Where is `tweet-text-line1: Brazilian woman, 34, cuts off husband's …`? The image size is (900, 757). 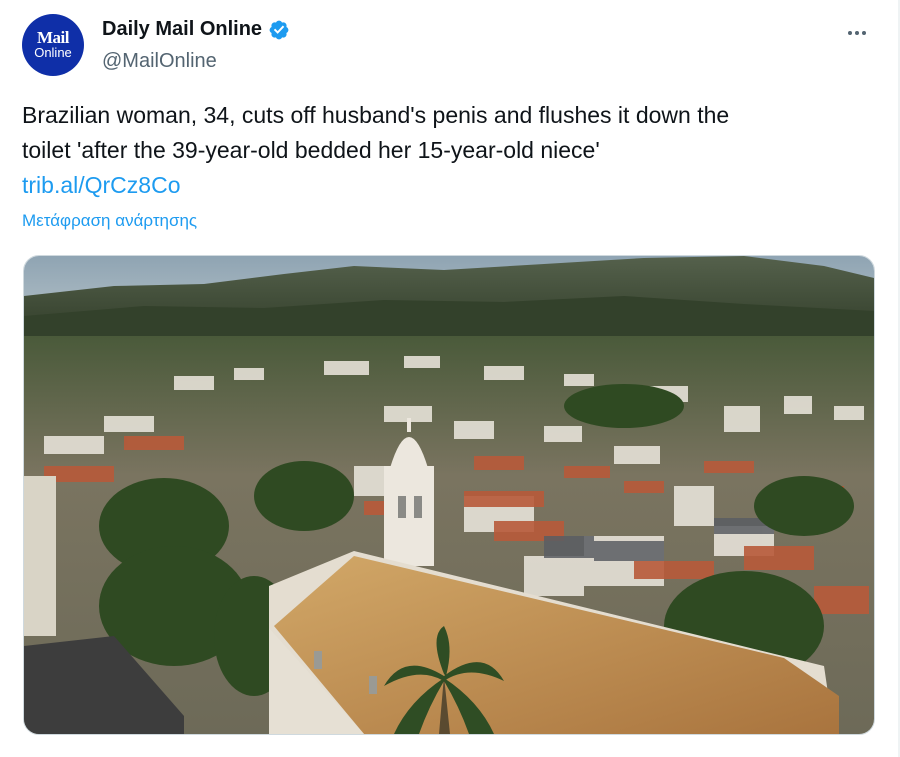
tweet-text-line1: Brazilian woman, 34, cuts off husband's … is located at coordinates (376, 115).